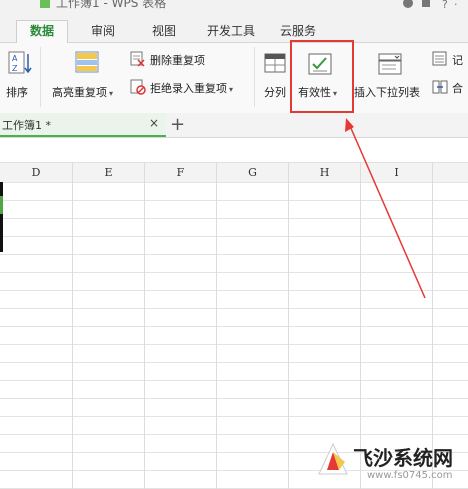 The width and height of the screenshot is (468, 489). I want to click on watermark: 飞沙系统网 www.fs0745.com, so click(390, 462).